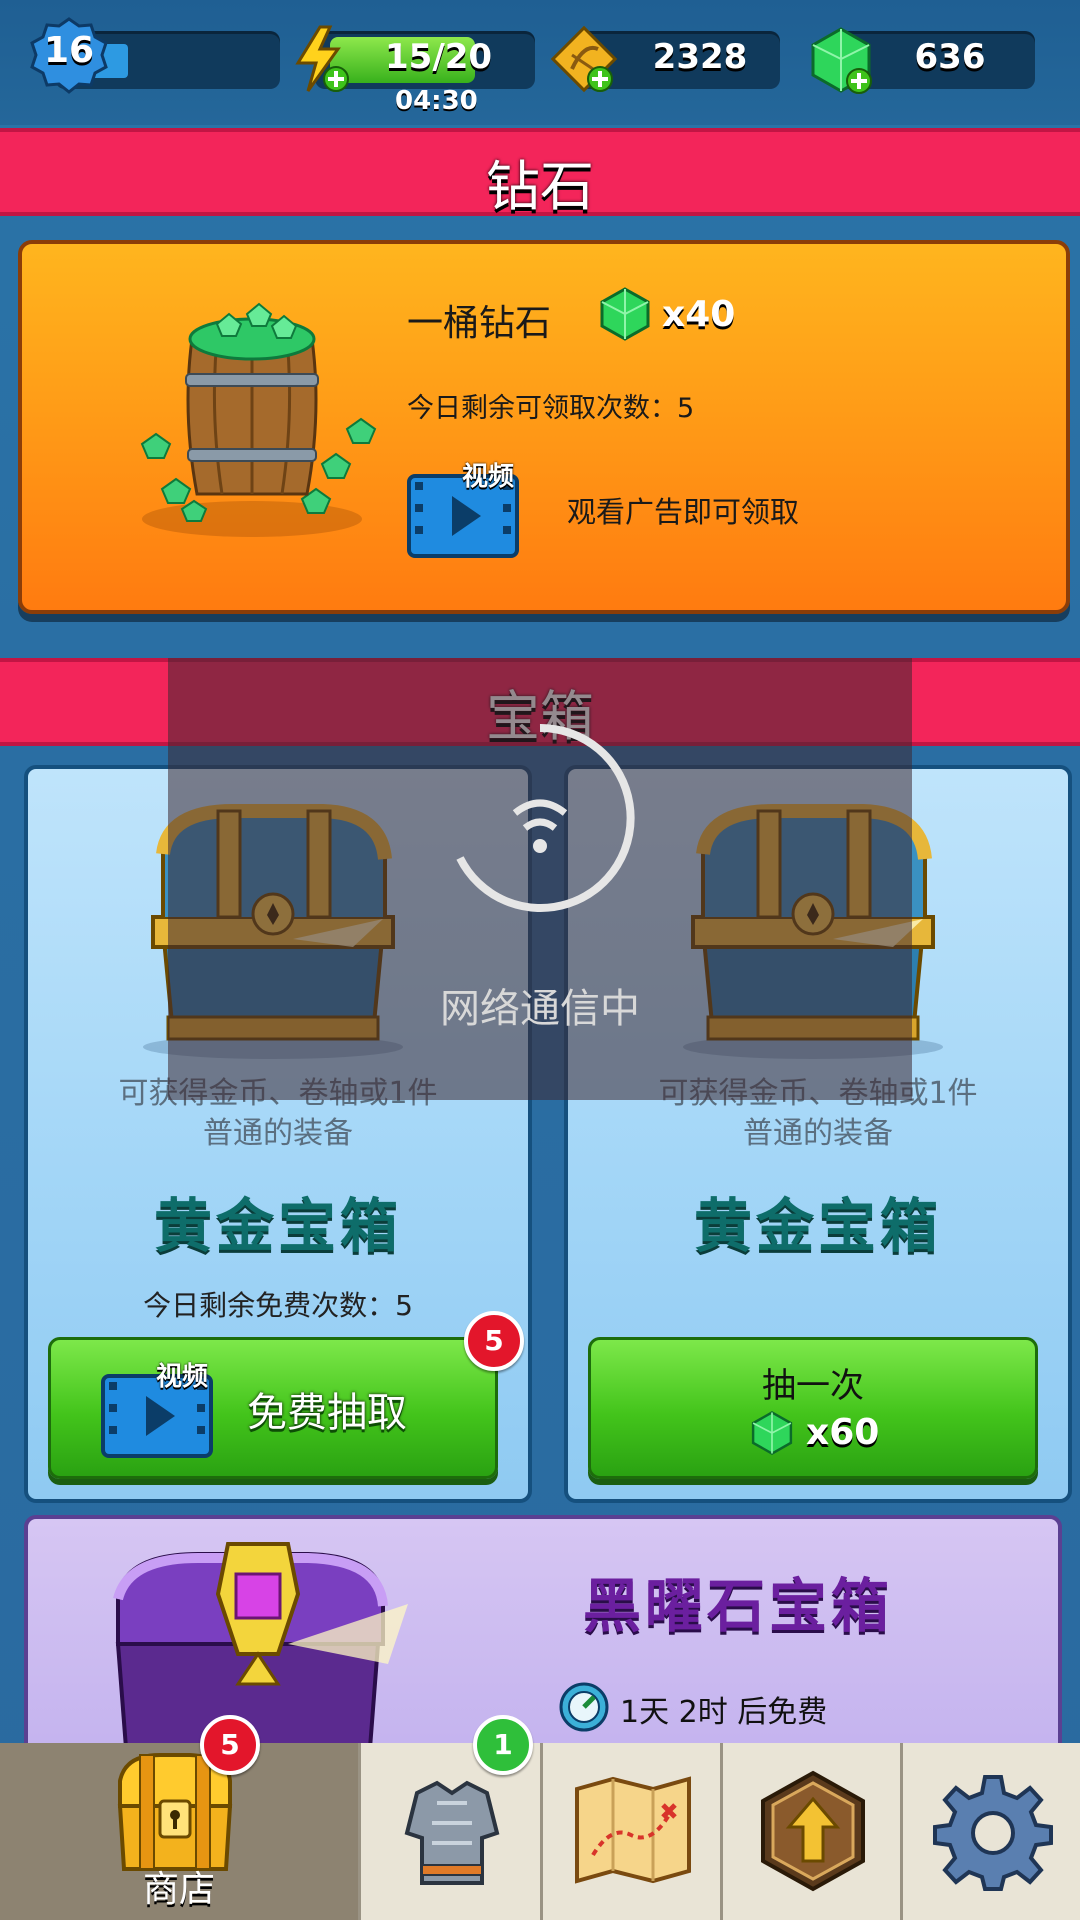 The image size is (1080, 1920). What do you see at coordinates (439, 57) in the screenshot?
I see `energy-value: 15/20` at bounding box center [439, 57].